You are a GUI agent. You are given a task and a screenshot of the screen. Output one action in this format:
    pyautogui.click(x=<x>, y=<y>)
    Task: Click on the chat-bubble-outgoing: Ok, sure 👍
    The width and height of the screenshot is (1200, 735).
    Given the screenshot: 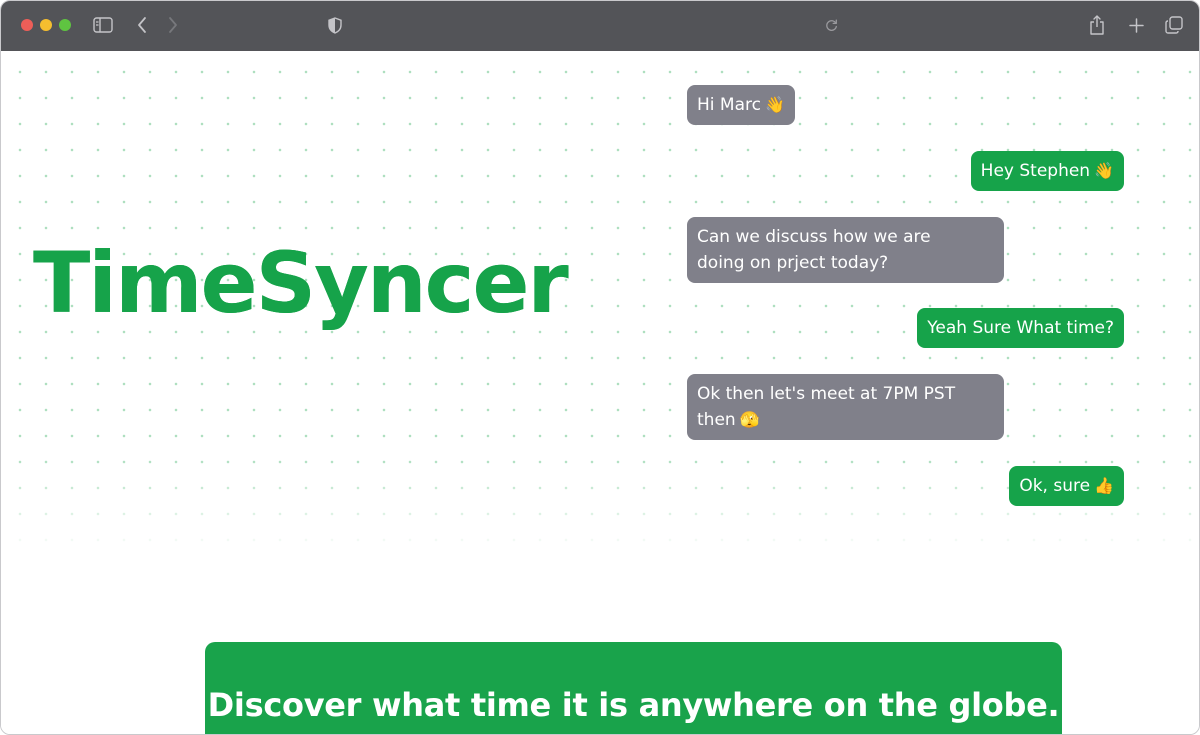 What is the action you would take?
    pyautogui.click(x=1066, y=486)
    